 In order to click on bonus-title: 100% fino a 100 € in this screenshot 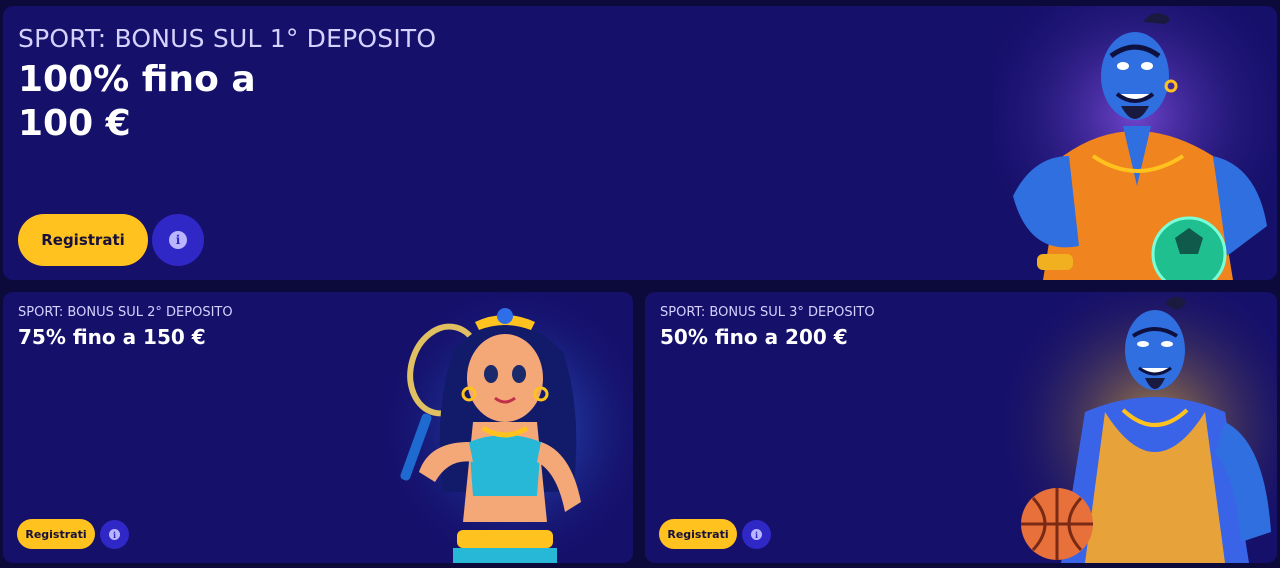, I will do `click(137, 101)`.